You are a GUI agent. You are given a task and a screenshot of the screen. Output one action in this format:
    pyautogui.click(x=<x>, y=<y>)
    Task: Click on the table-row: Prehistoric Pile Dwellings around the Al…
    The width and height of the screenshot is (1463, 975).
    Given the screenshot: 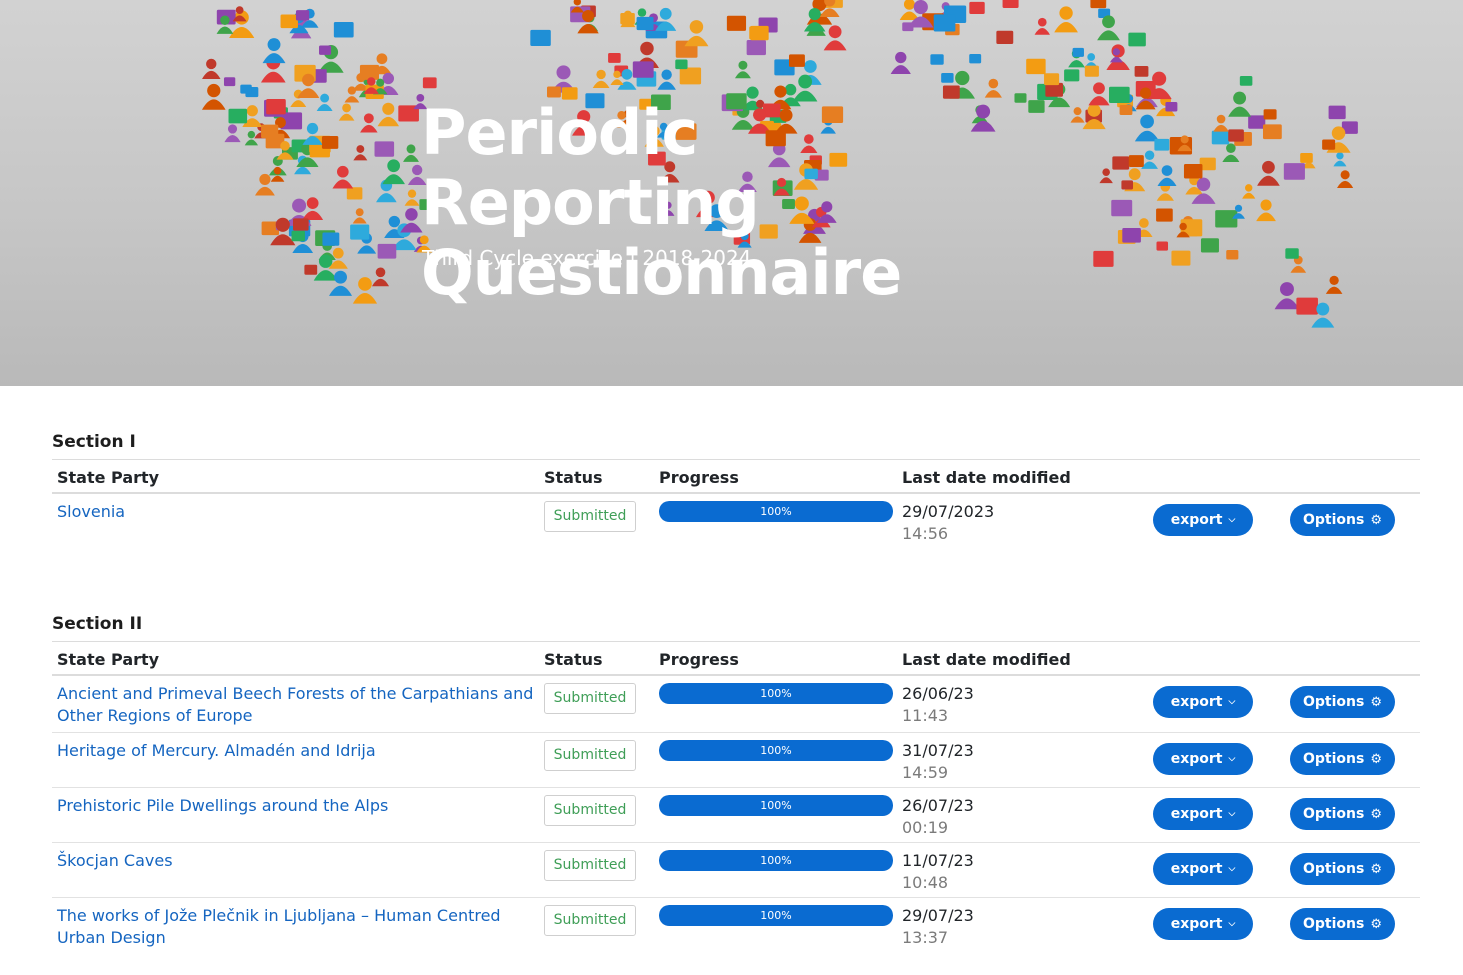 What is the action you would take?
    pyautogui.click(x=736, y=815)
    